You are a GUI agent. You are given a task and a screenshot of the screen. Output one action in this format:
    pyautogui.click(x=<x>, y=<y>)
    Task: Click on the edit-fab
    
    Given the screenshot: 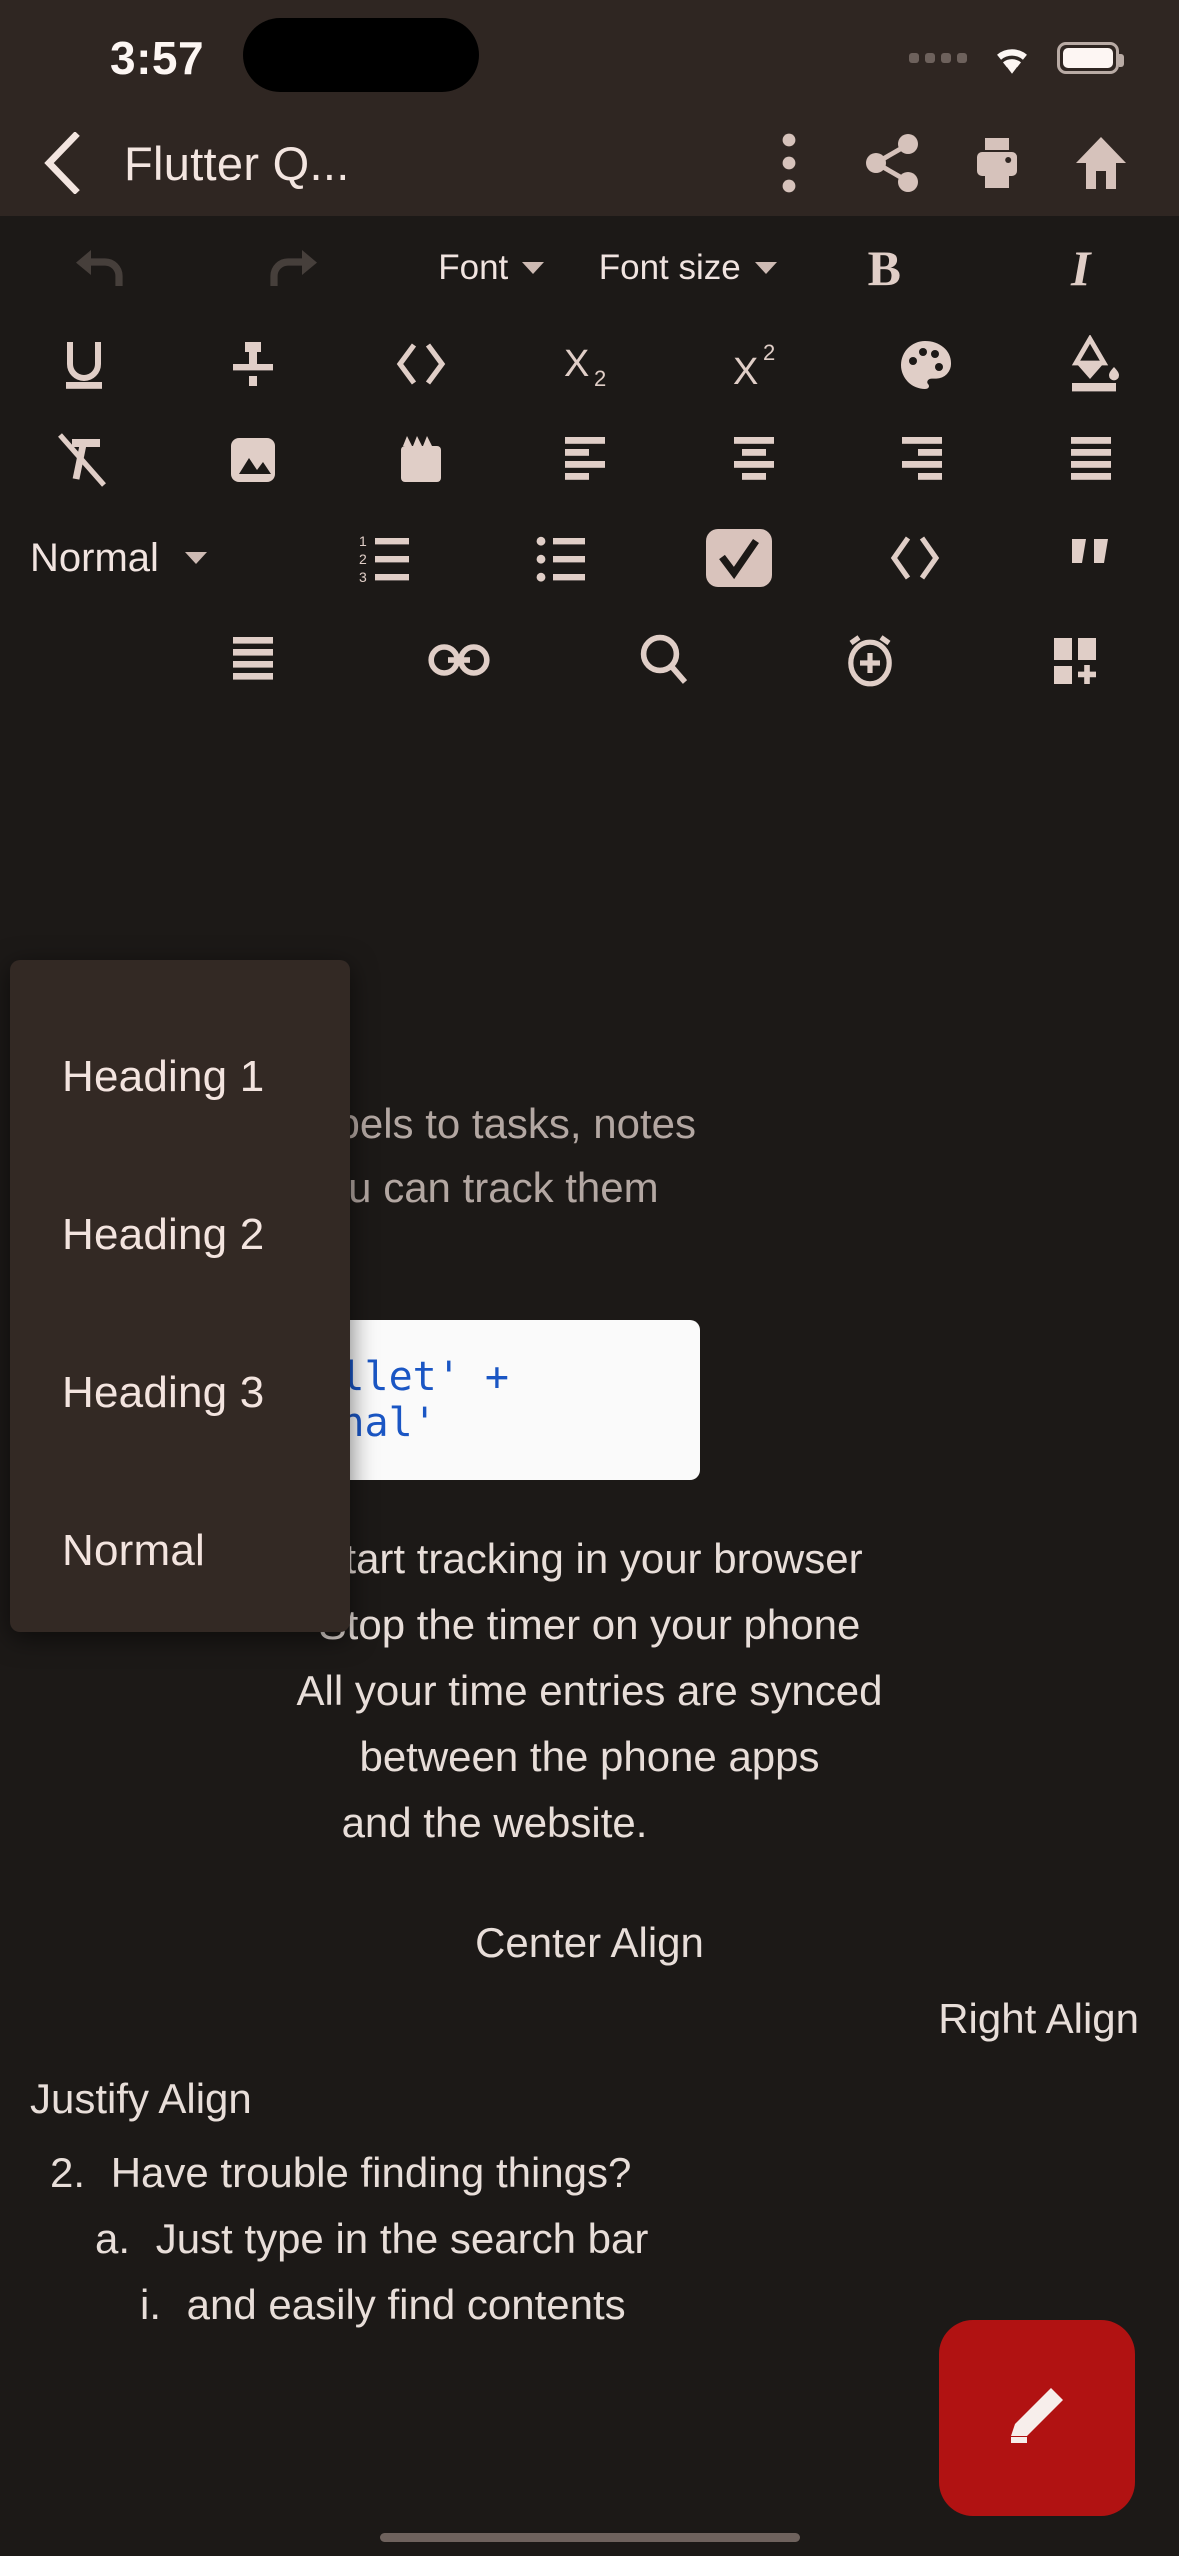 What is the action you would take?
    pyautogui.click(x=1037, y=2418)
    